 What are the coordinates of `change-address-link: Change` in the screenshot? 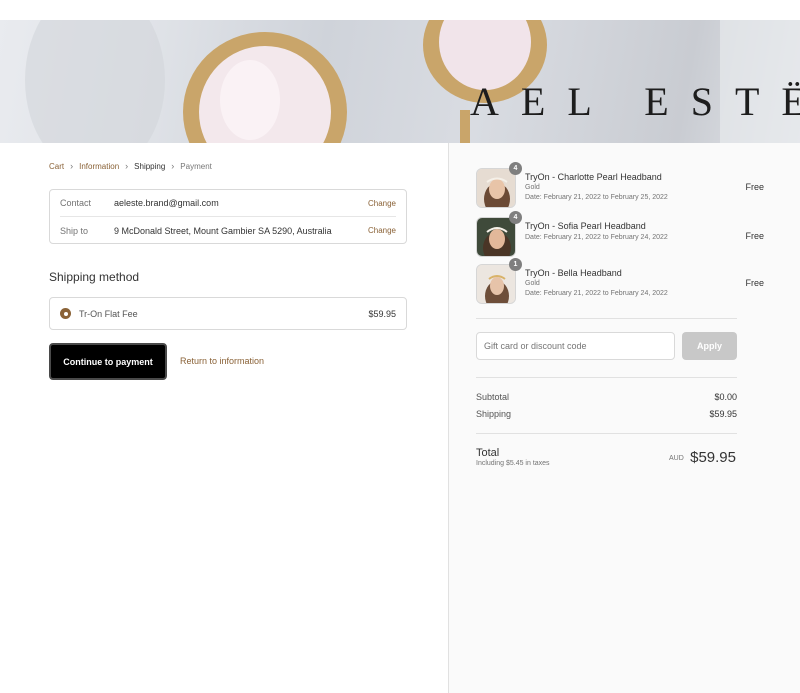 It's located at (382, 230).